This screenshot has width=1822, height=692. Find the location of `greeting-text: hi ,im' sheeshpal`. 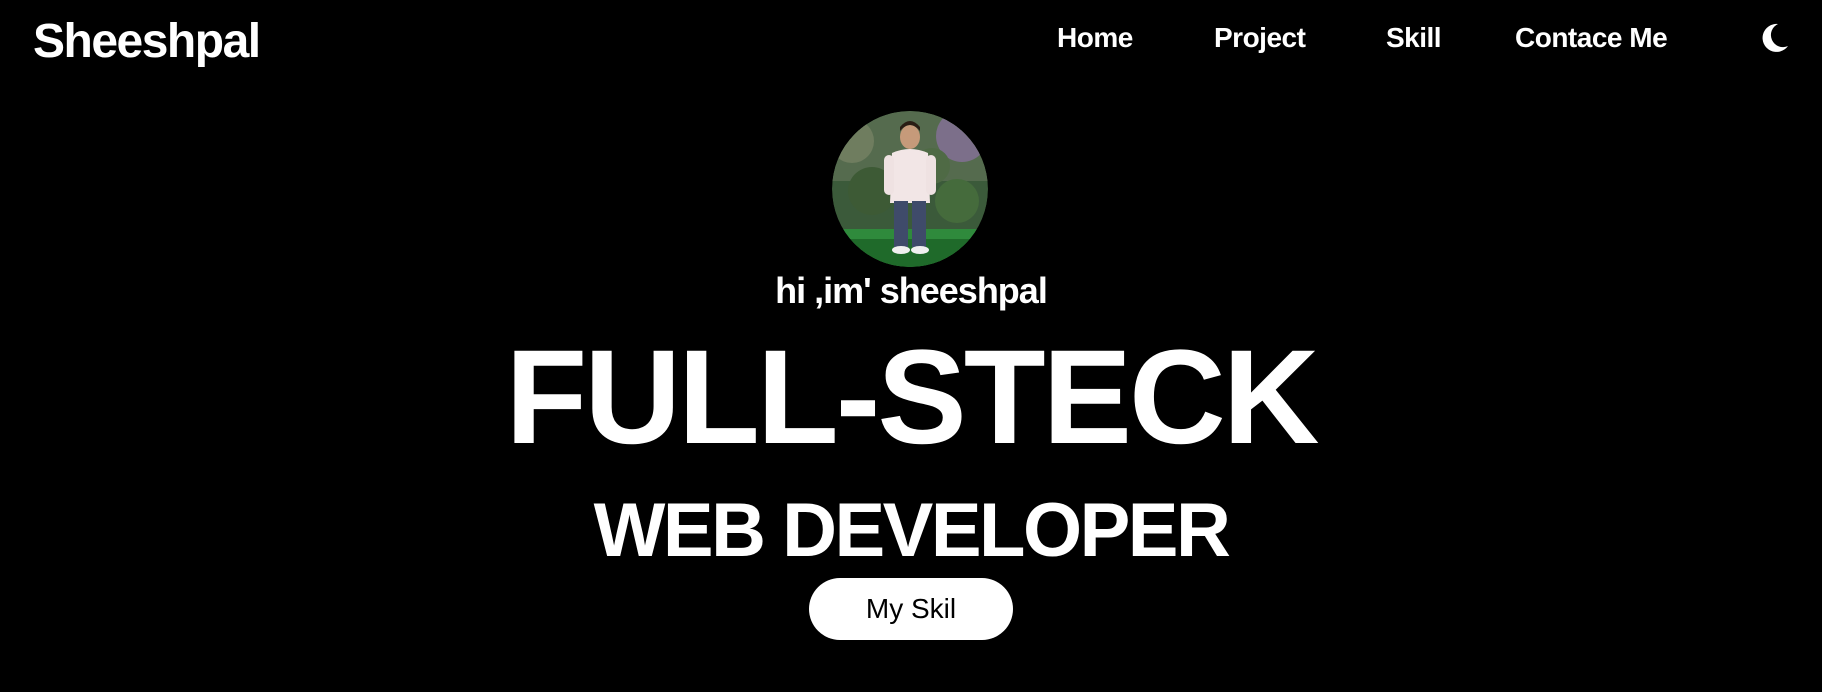

greeting-text: hi ,im' sheeshpal is located at coordinates (911, 290).